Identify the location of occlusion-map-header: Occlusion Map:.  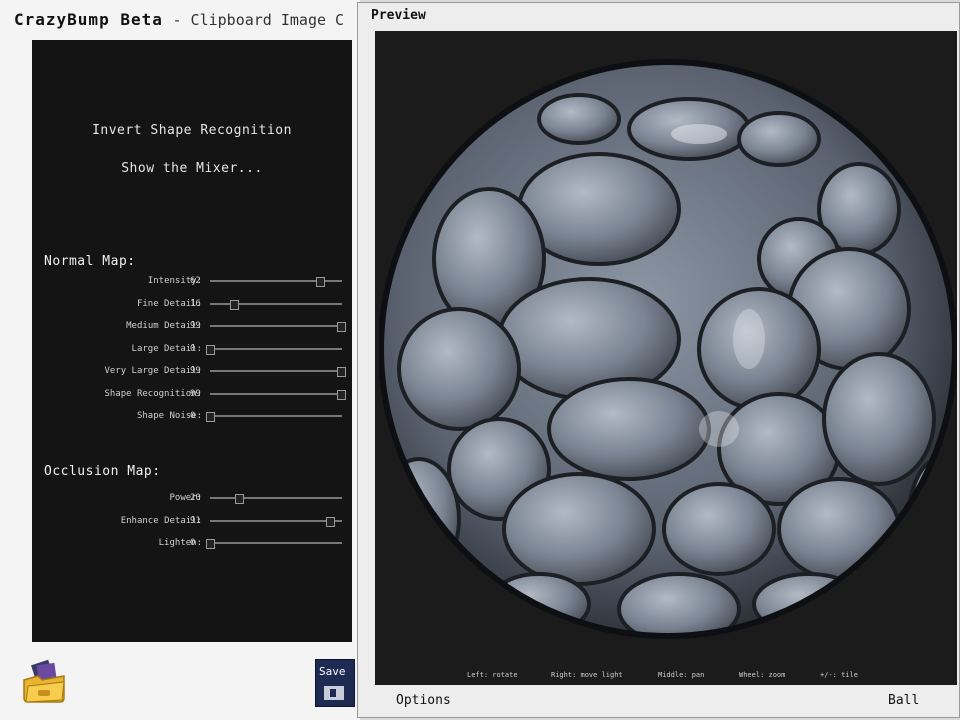
(102, 471).